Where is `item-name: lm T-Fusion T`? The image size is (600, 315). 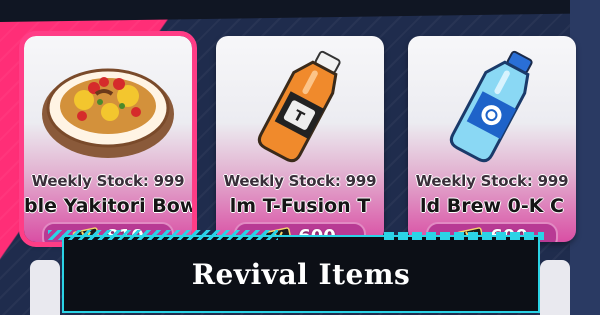 item-name: lm T-Fusion T is located at coordinates (300, 206).